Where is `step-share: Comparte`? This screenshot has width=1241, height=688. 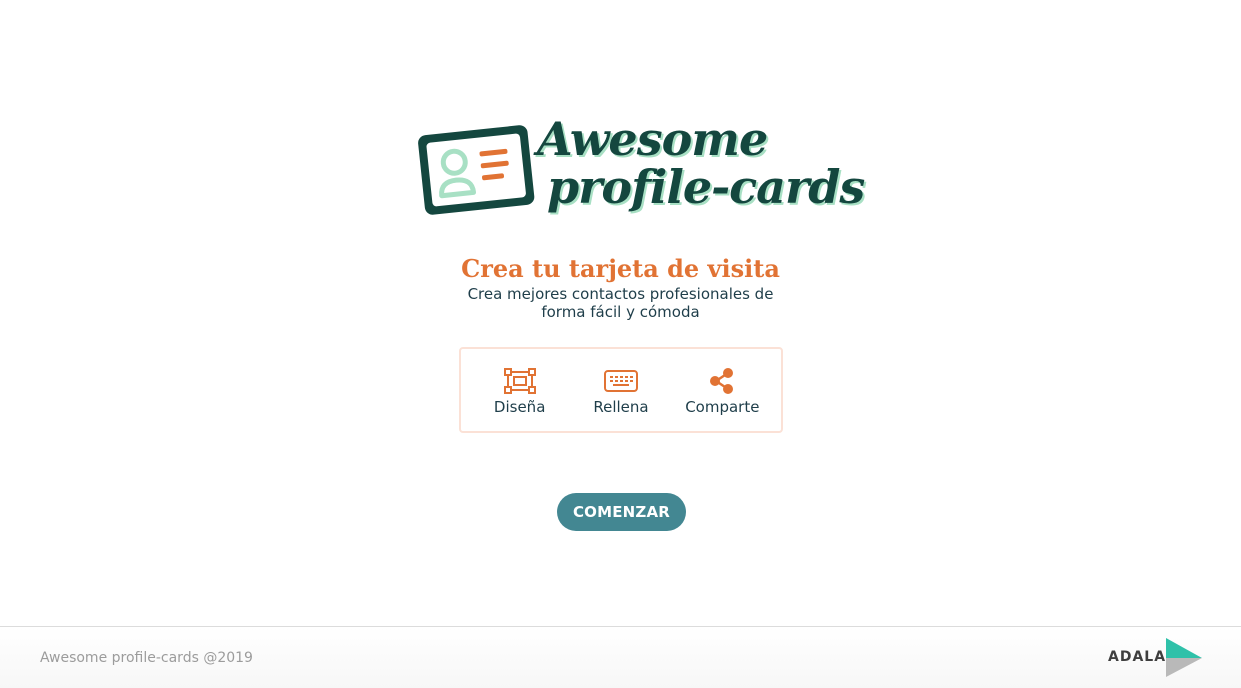
step-share: Comparte is located at coordinates (722, 390).